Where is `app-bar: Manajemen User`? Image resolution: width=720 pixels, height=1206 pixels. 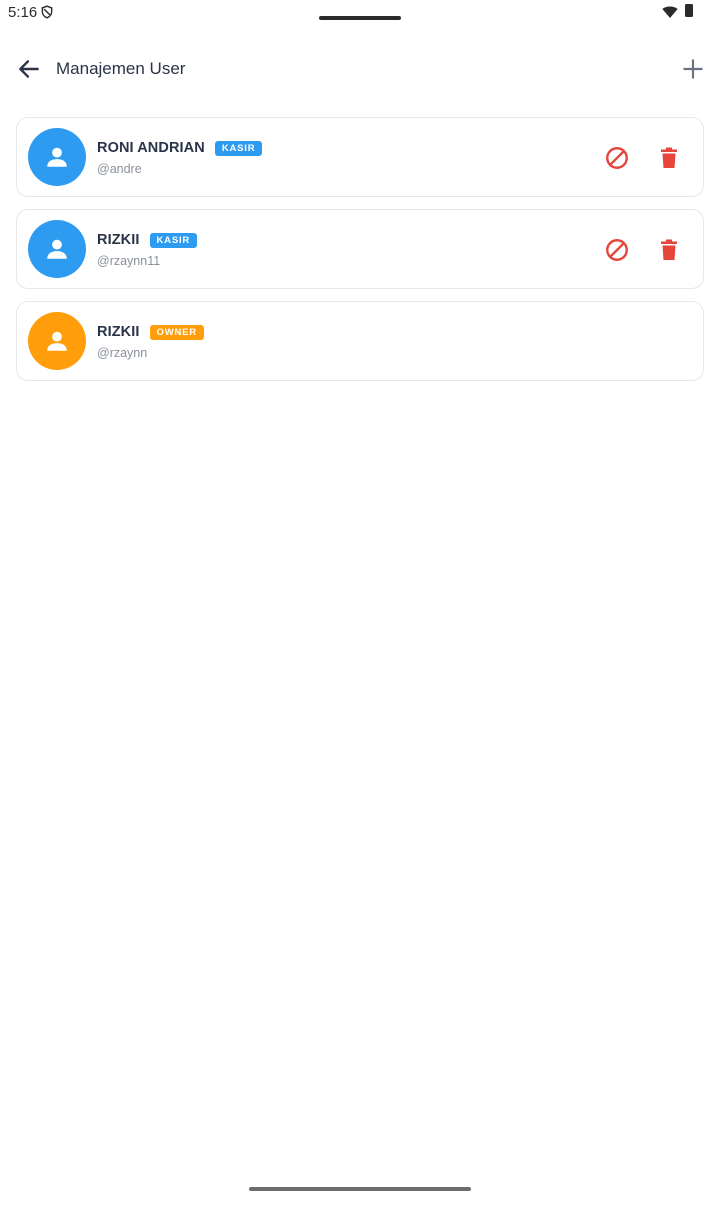
app-bar: Manajemen User is located at coordinates (360, 68).